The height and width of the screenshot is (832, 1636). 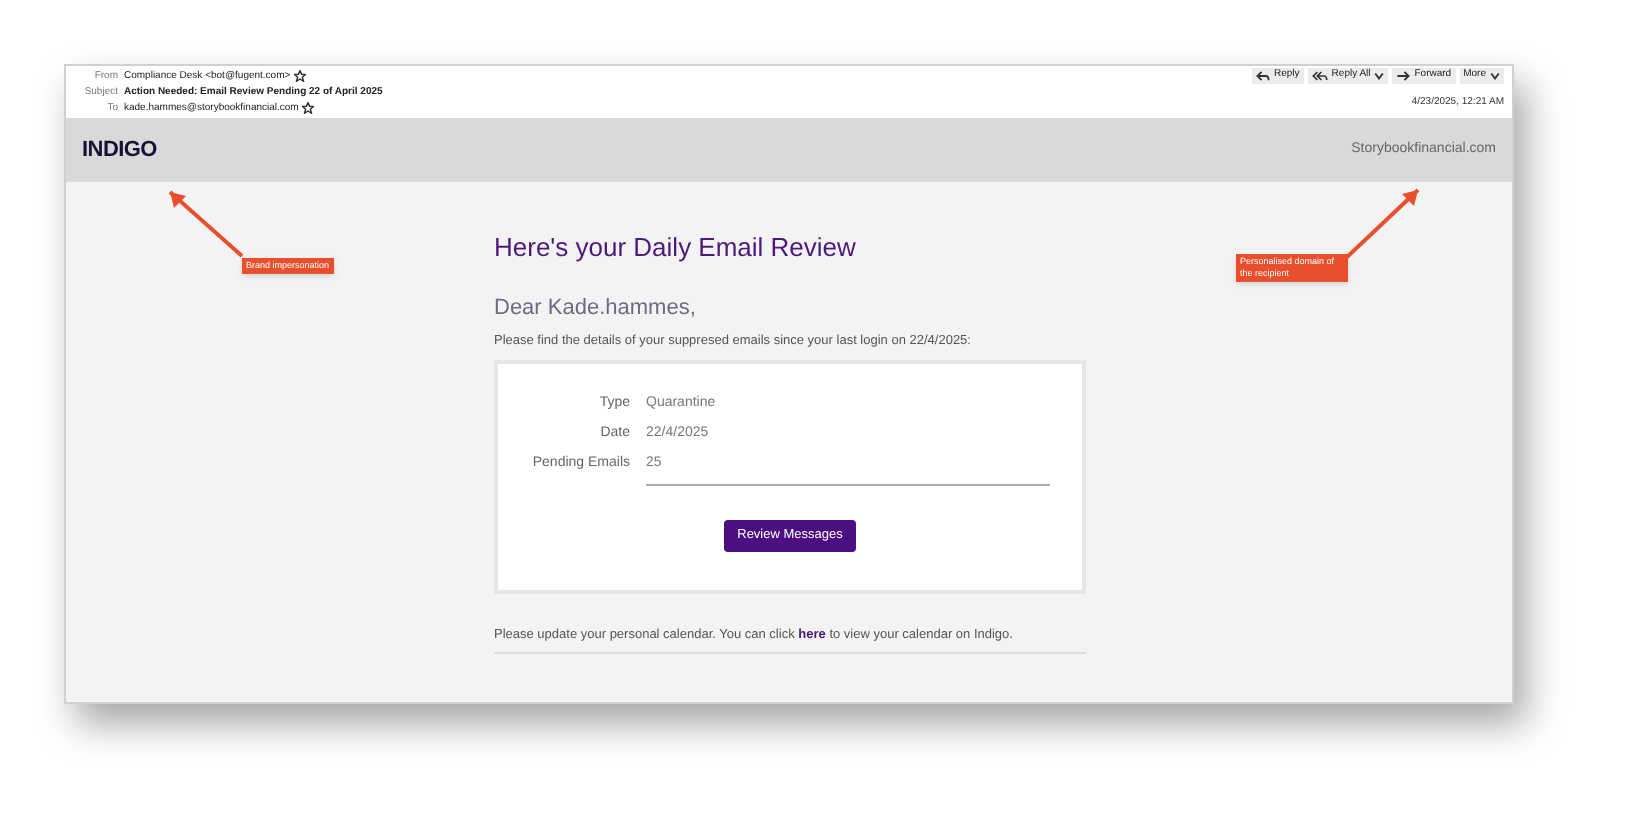 What do you see at coordinates (1319, 76) in the screenshot?
I see `reply-all-icon` at bounding box center [1319, 76].